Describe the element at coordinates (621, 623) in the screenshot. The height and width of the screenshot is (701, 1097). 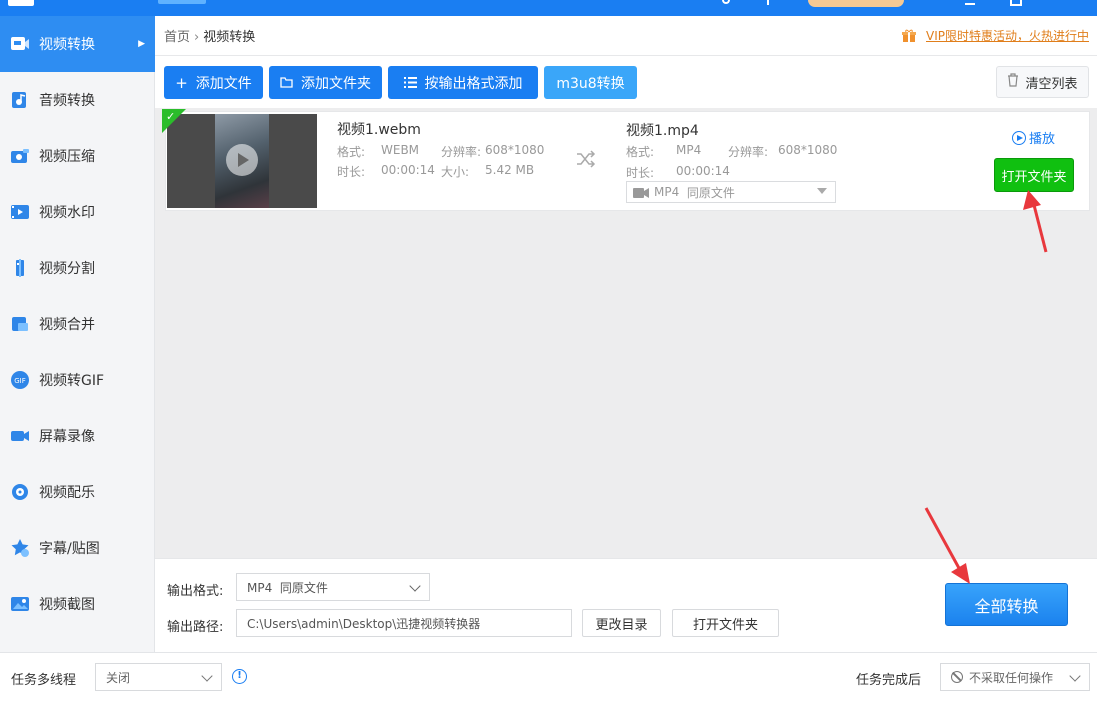
I see `change-directory-button: 更改目录` at that location.